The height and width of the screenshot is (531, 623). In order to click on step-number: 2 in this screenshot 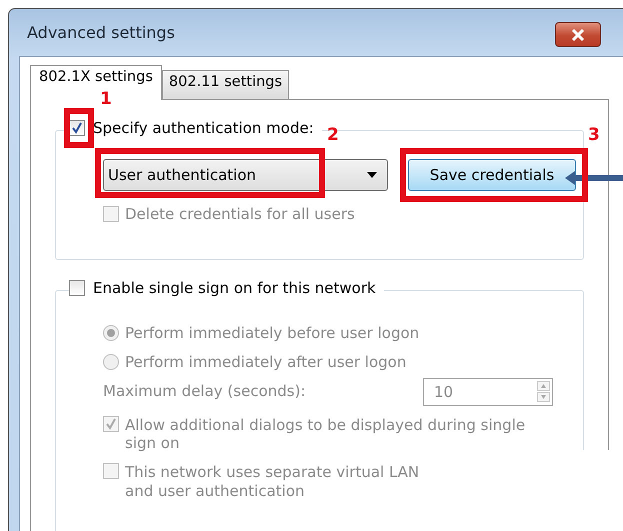, I will do `click(333, 135)`.